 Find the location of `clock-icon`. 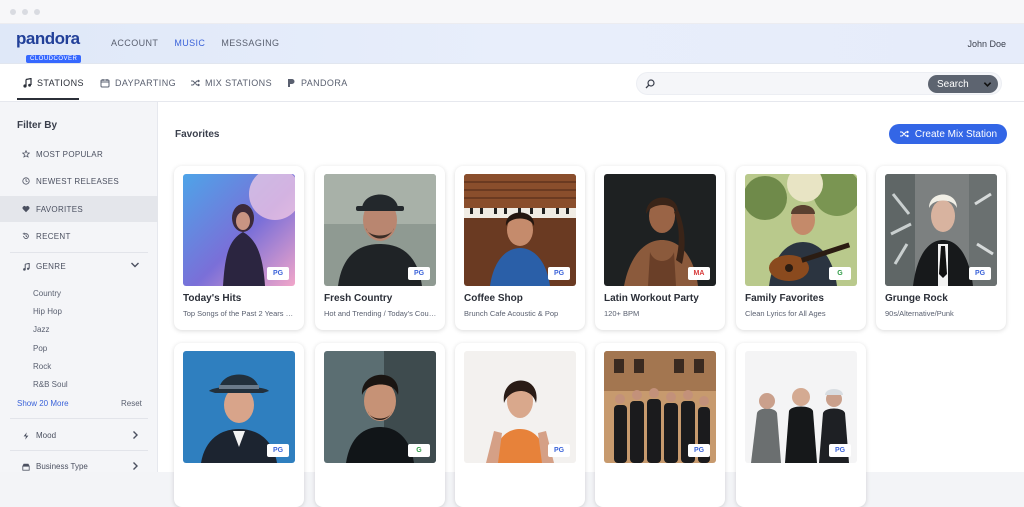

clock-icon is located at coordinates (26, 181).